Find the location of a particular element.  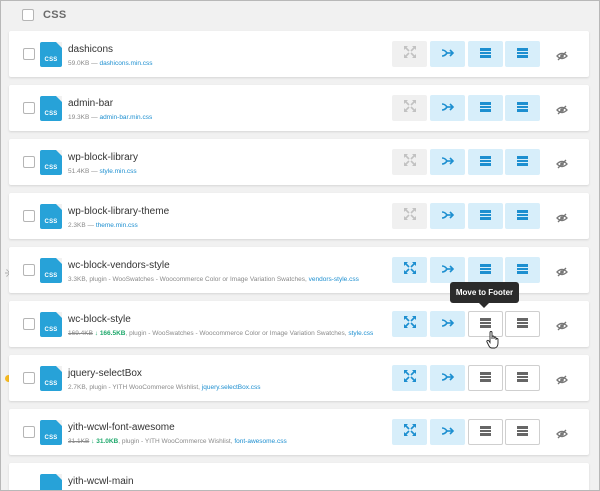

asset-file-link: vendors-style.css is located at coordinates (334, 279).